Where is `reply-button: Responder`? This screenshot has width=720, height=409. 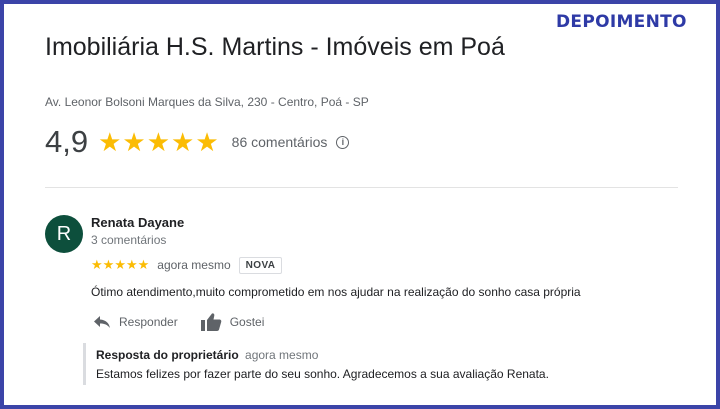
reply-button: Responder is located at coordinates (135, 322).